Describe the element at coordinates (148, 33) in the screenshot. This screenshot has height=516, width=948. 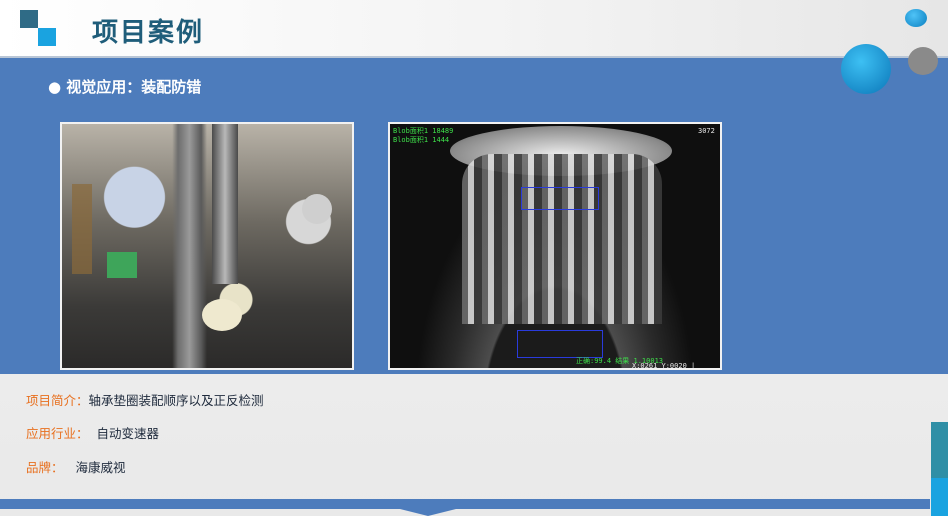
I see `page-title: 项目案例` at that location.